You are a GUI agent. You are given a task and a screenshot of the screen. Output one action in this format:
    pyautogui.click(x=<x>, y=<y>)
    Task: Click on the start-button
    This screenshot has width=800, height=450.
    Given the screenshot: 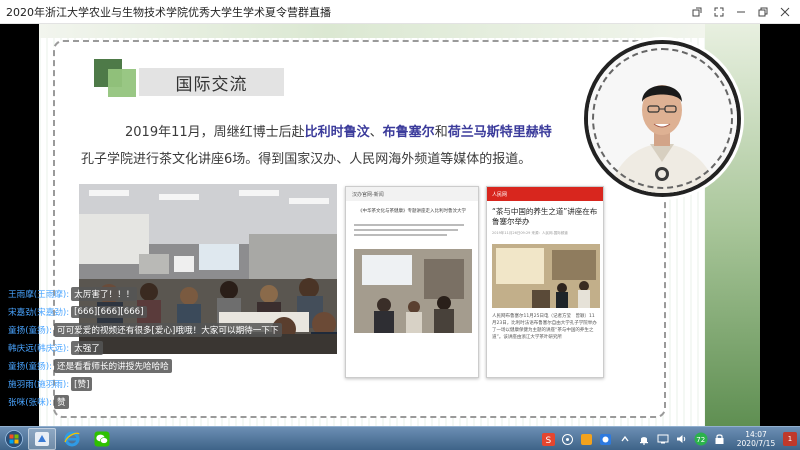 What is the action you would take?
    pyautogui.click(x=14, y=439)
    